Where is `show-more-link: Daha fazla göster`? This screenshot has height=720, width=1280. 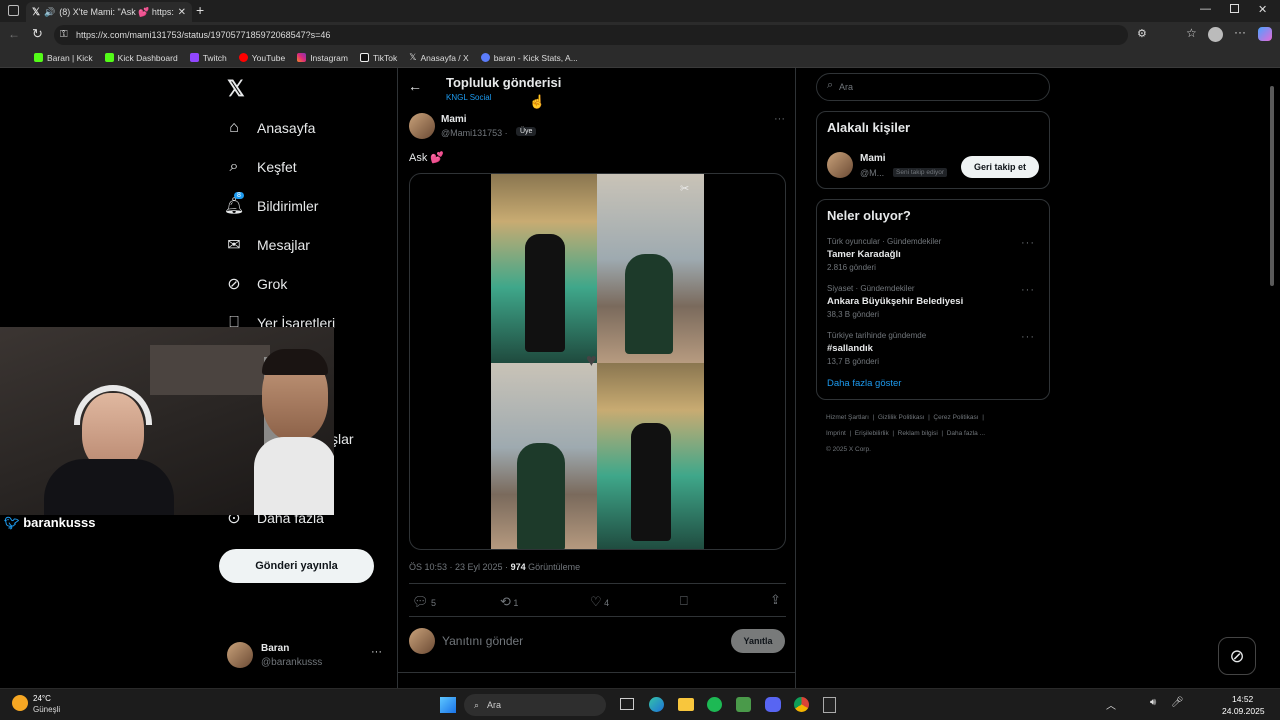
show-more-link: Daha fazla göster is located at coordinates (933, 383).